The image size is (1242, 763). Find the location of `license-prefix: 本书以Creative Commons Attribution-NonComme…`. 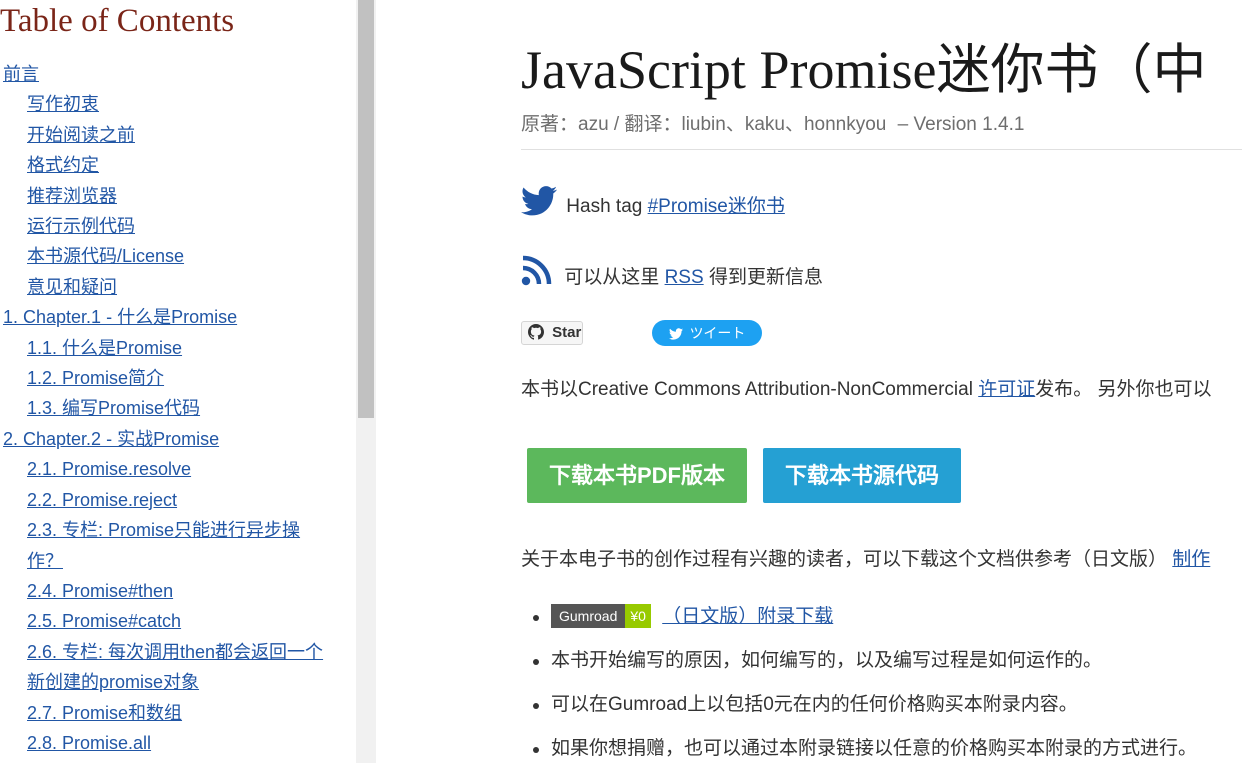

license-prefix: 本书以Creative Commons Attribution-NonComme… is located at coordinates (747, 389).